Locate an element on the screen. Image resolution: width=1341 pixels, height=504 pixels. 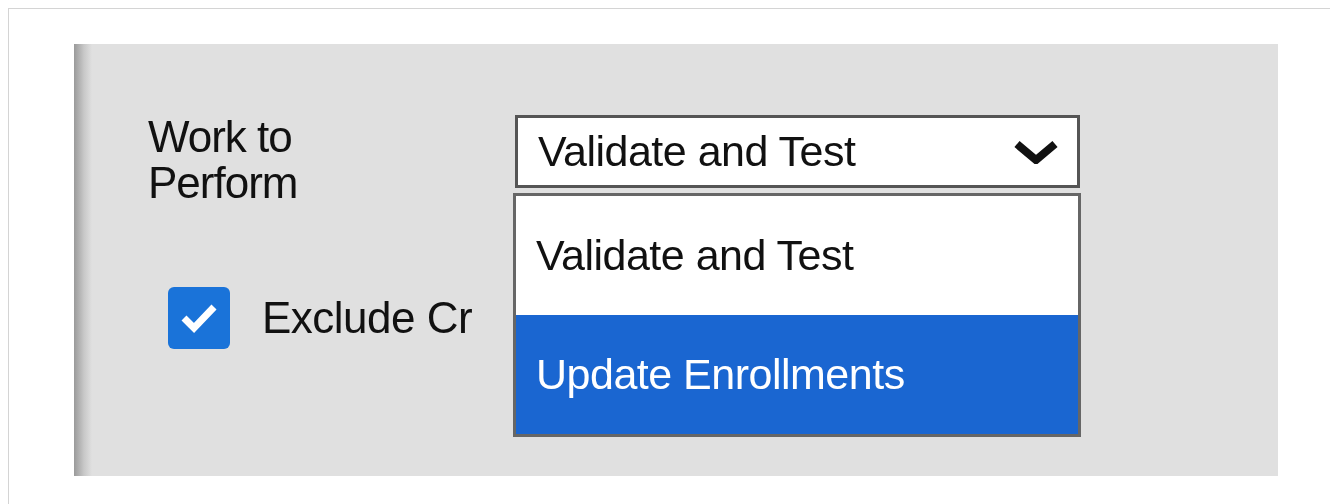
chevron-down-icon is located at coordinates (1036, 151).